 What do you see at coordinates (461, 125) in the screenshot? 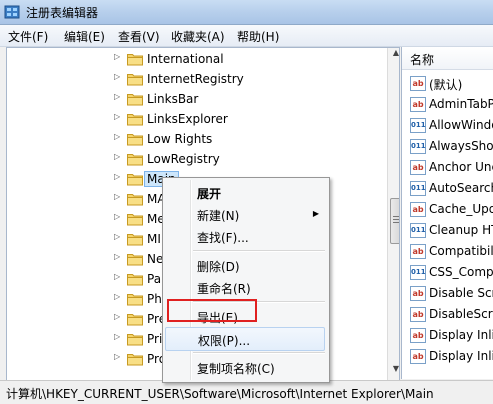
I see `value-name: AllowWindo` at bounding box center [461, 125].